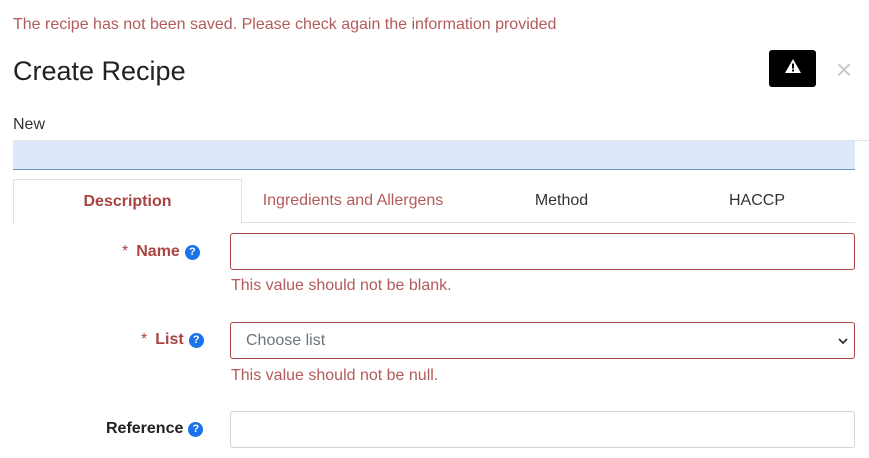  Describe the element at coordinates (561, 201) in the screenshot. I see `tab-method: Method` at that location.